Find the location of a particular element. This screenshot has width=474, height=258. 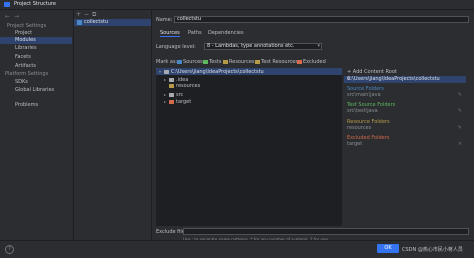

language-level-value: 8 - Lambdas, type annotations etc. is located at coordinates (251, 46).